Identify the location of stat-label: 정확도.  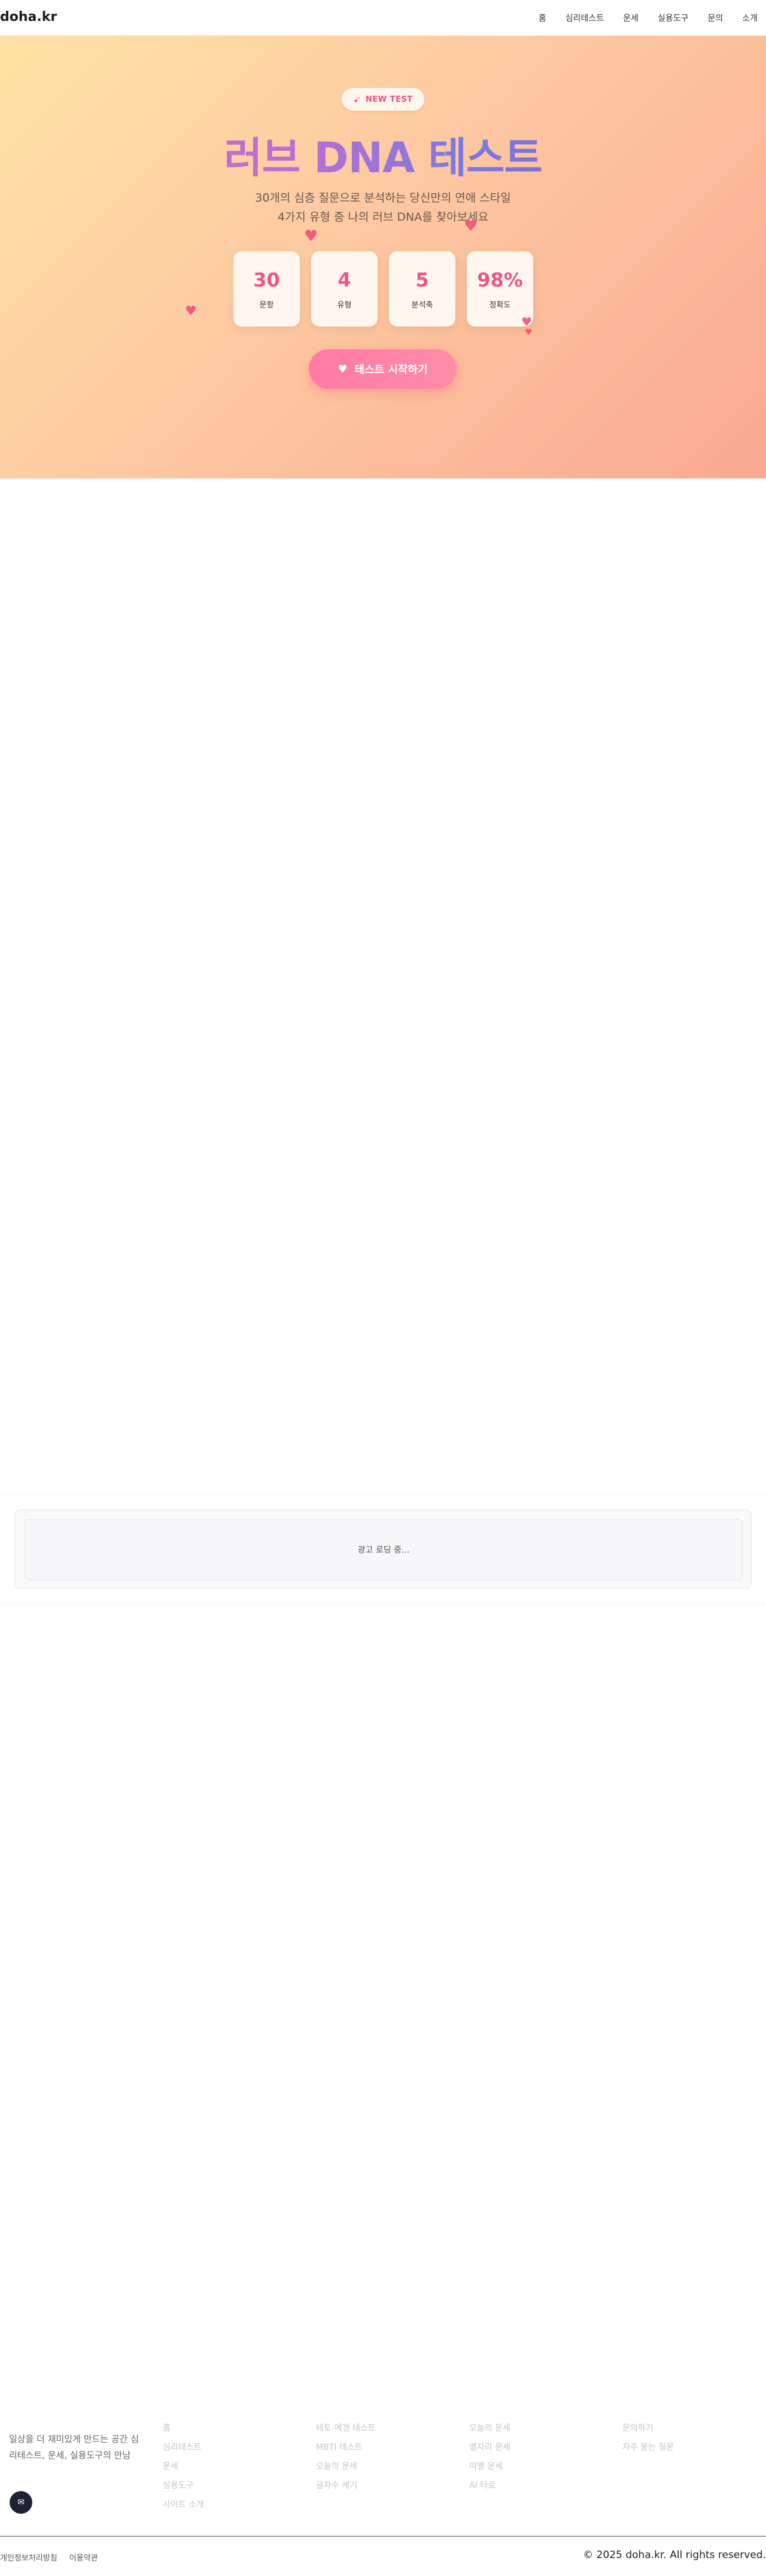
(500, 305).